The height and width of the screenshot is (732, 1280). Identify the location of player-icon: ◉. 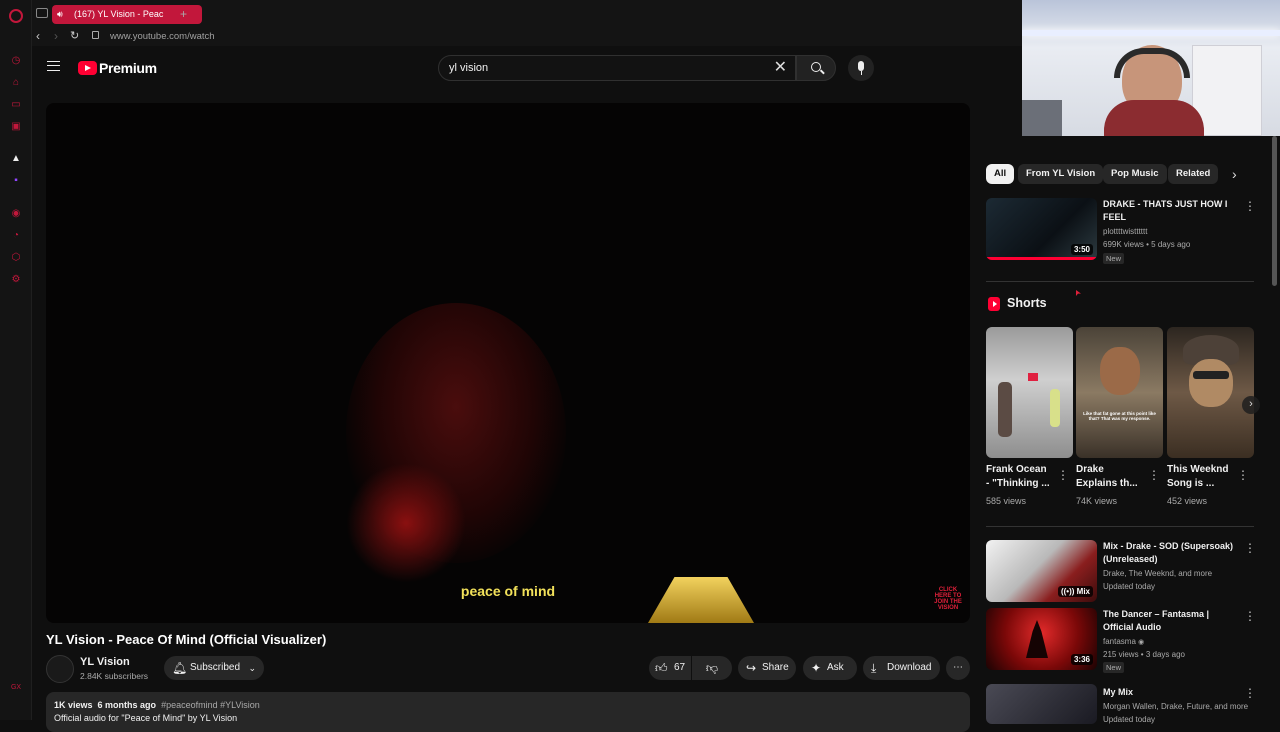
(16, 214).